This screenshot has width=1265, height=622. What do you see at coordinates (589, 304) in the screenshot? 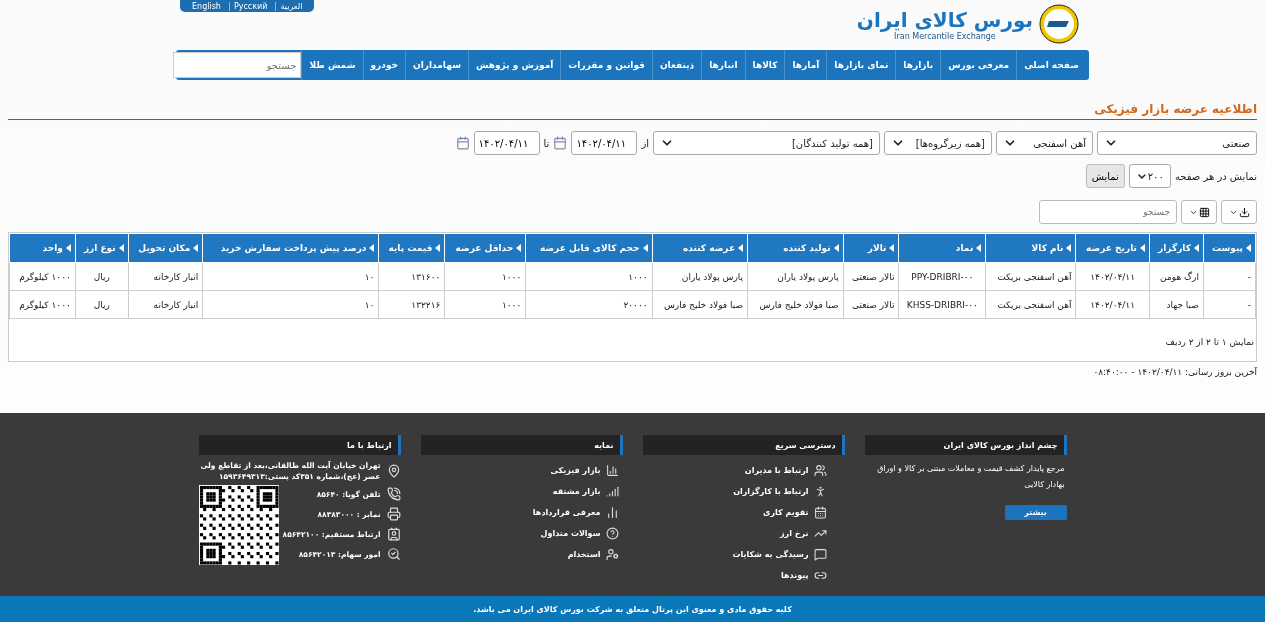
I see `table-cell: ۲۰۰۰۰` at bounding box center [589, 304].